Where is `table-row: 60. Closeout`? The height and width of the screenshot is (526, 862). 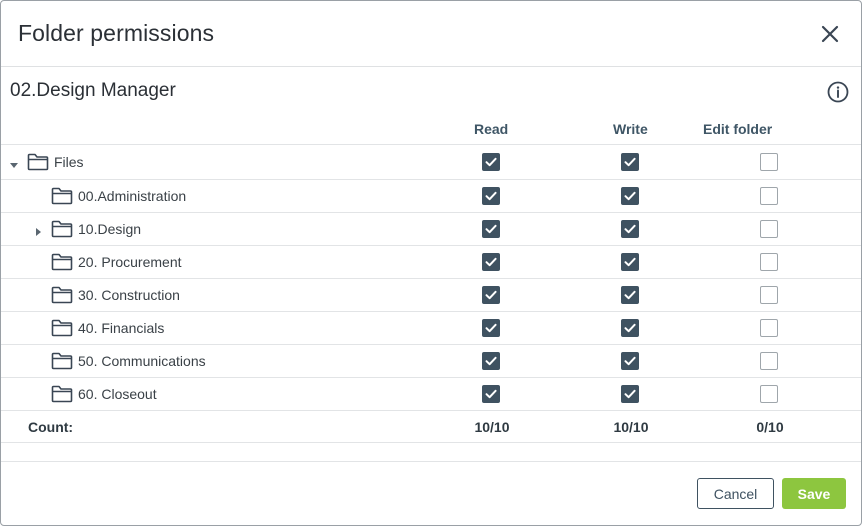 table-row: 60. Closeout is located at coordinates (431, 393).